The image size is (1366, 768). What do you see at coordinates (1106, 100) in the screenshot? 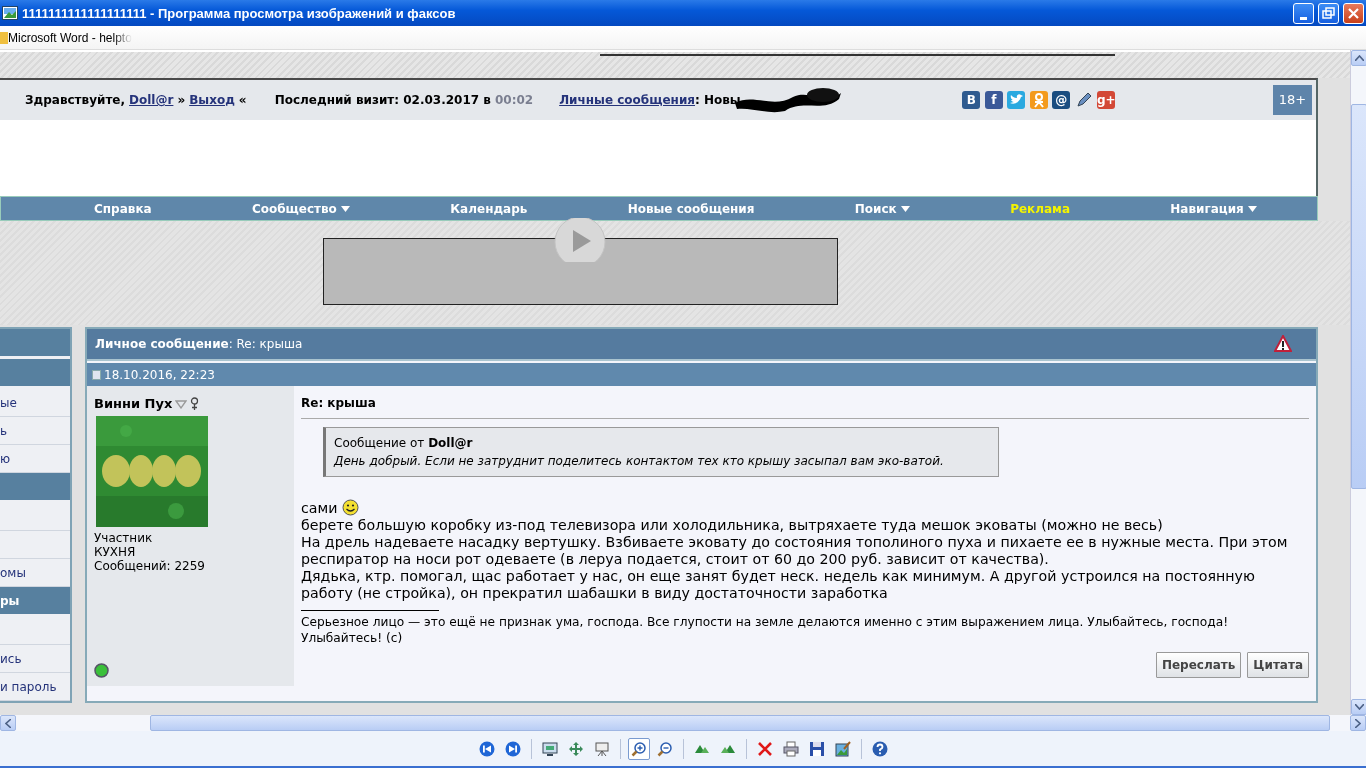
I see `share-button: g+` at bounding box center [1106, 100].